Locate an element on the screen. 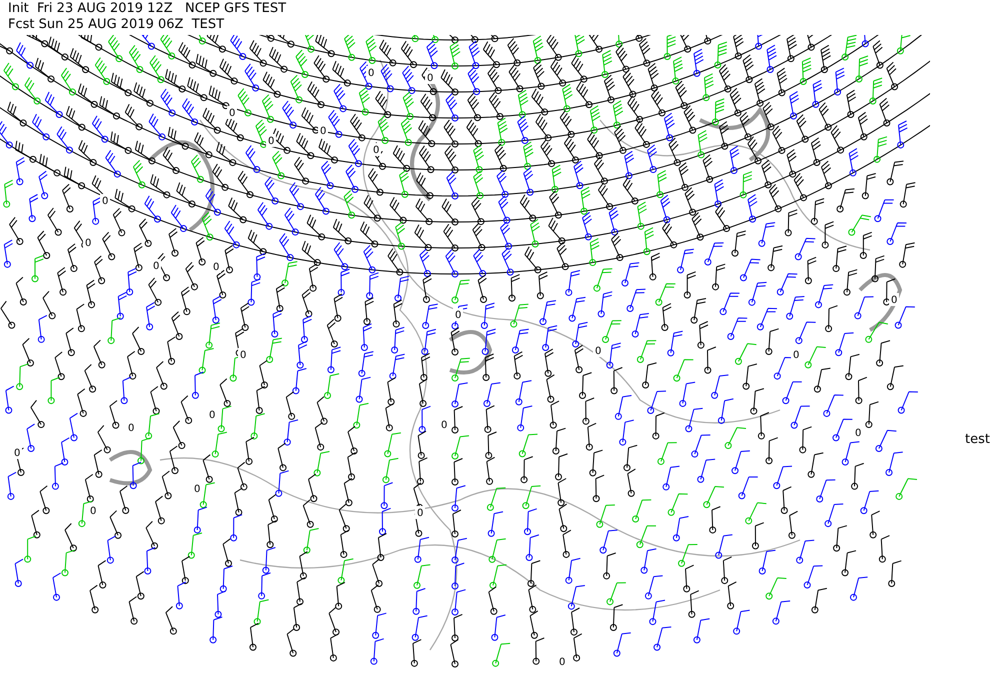  forecast-time-label: Fcst Sun 25 AUG 2019 06Z TEST is located at coordinates (117, 25).